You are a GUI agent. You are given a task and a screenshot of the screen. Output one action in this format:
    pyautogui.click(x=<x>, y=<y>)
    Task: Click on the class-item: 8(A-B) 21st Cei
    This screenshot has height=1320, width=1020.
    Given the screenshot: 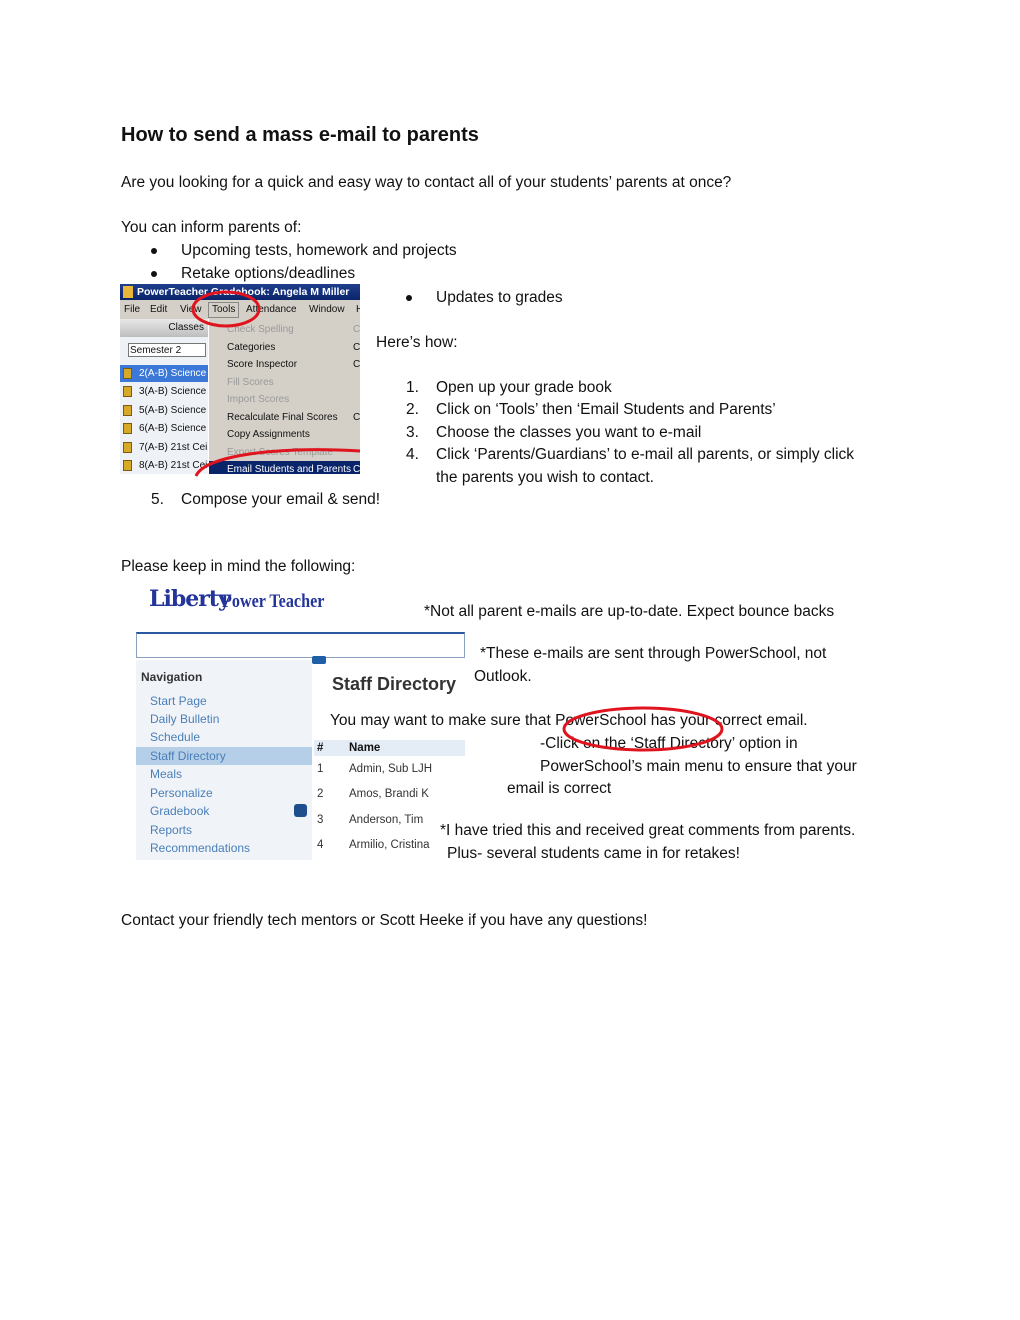 What is the action you would take?
    pyautogui.click(x=164, y=465)
    